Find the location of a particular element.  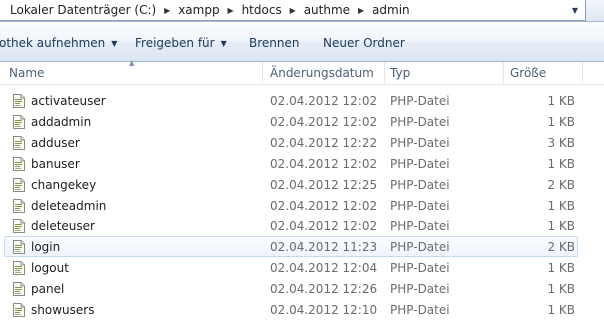

file-row: banuser 02.04.2012 12:02 PHP-Datei 1 KB is located at coordinates (291, 163).